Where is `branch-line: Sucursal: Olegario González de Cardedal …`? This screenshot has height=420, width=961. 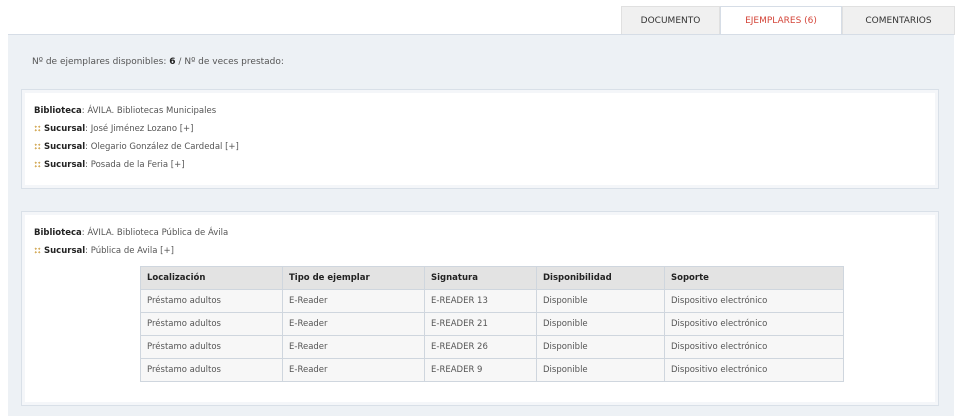
branch-line: Sucursal: Olegario González de Cardedal … is located at coordinates (136, 147).